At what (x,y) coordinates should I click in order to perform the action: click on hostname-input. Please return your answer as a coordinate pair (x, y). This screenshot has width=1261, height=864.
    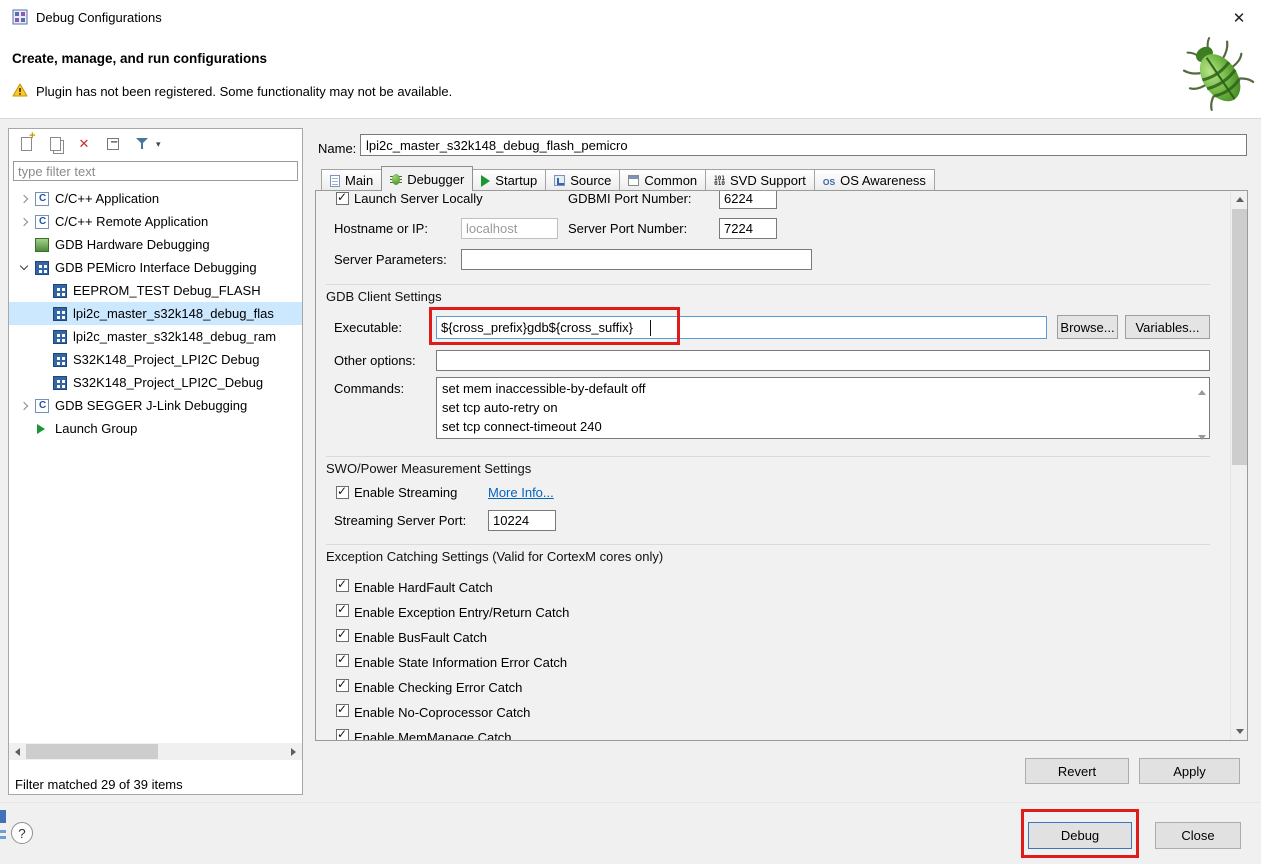
    Looking at the image, I should click on (509, 228).